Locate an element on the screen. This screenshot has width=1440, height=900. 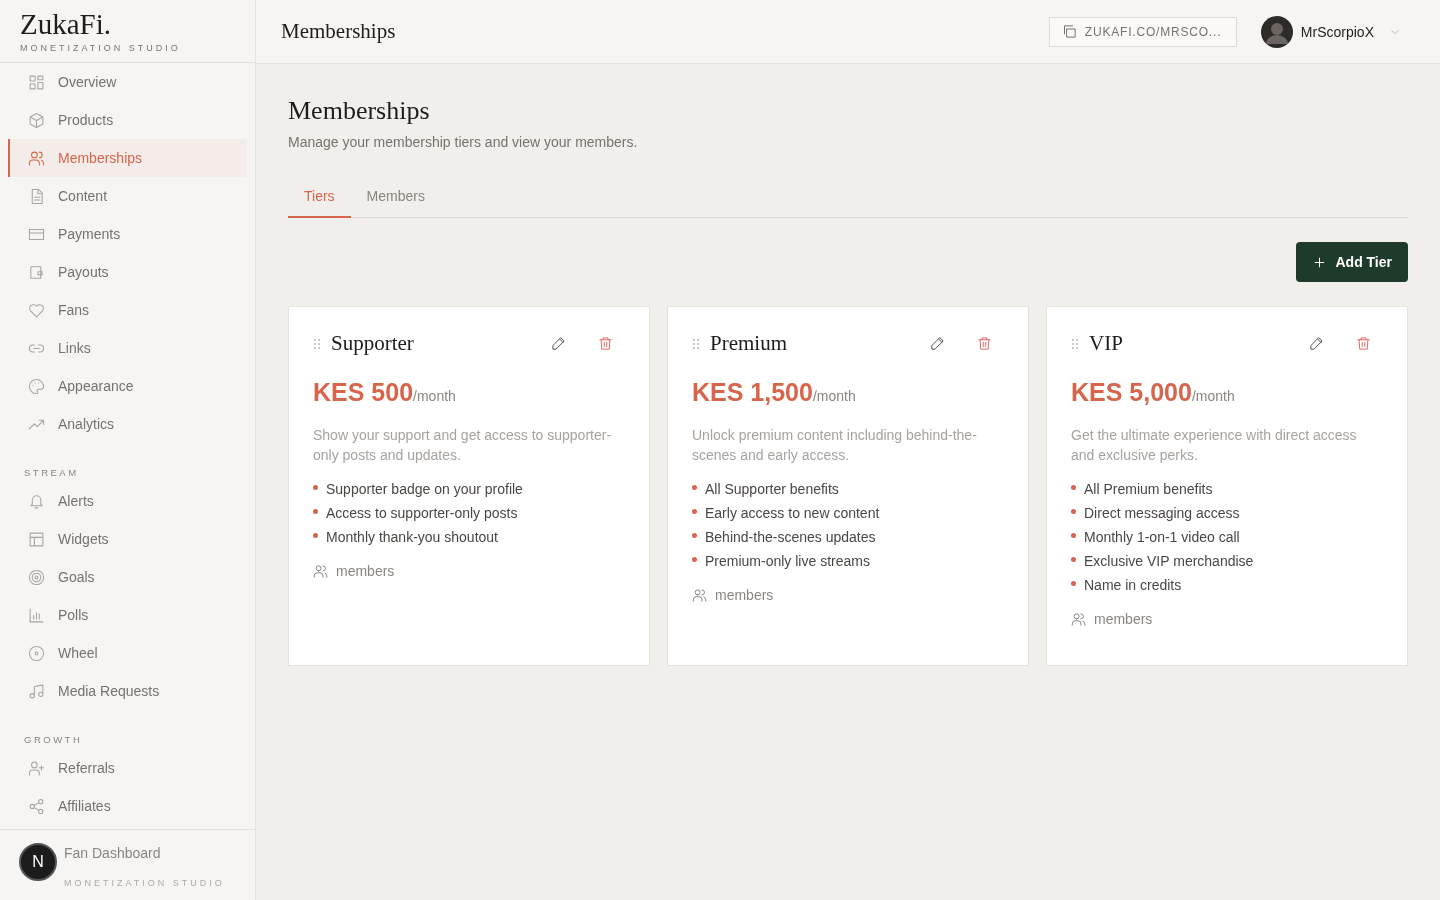
user-plus-icon is located at coordinates (36, 768).